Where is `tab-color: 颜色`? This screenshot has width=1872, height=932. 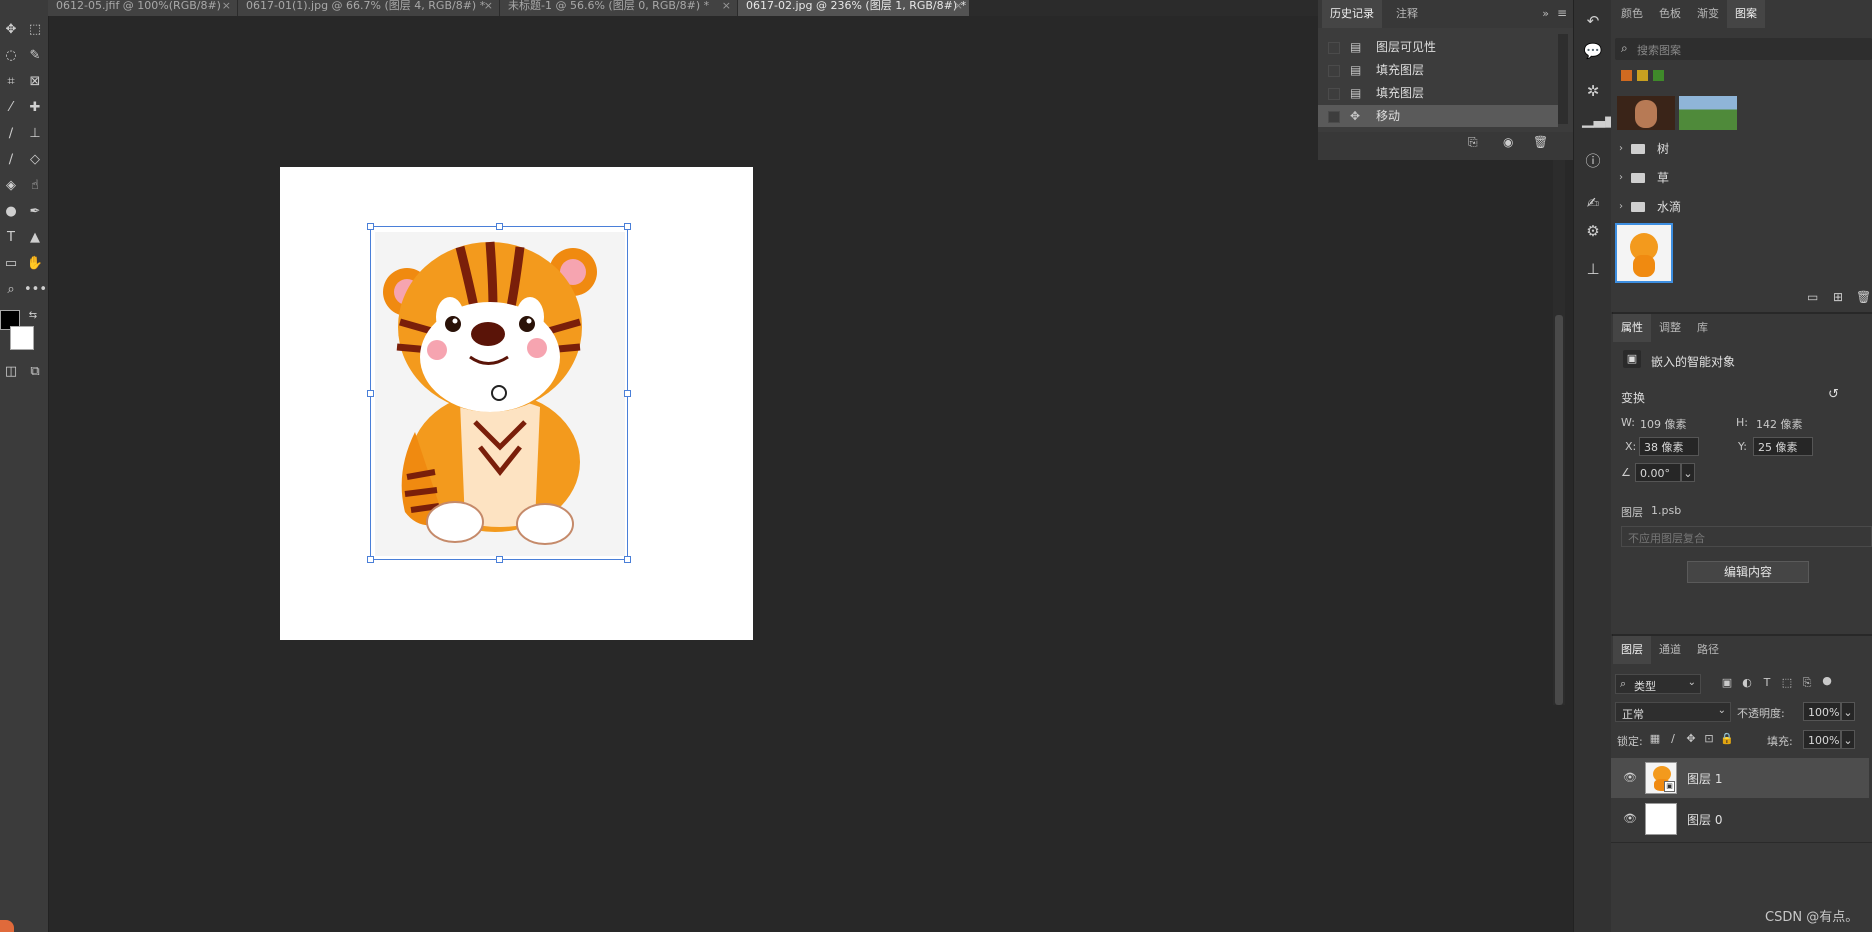 tab-color: 颜色 is located at coordinates (1632, 14).